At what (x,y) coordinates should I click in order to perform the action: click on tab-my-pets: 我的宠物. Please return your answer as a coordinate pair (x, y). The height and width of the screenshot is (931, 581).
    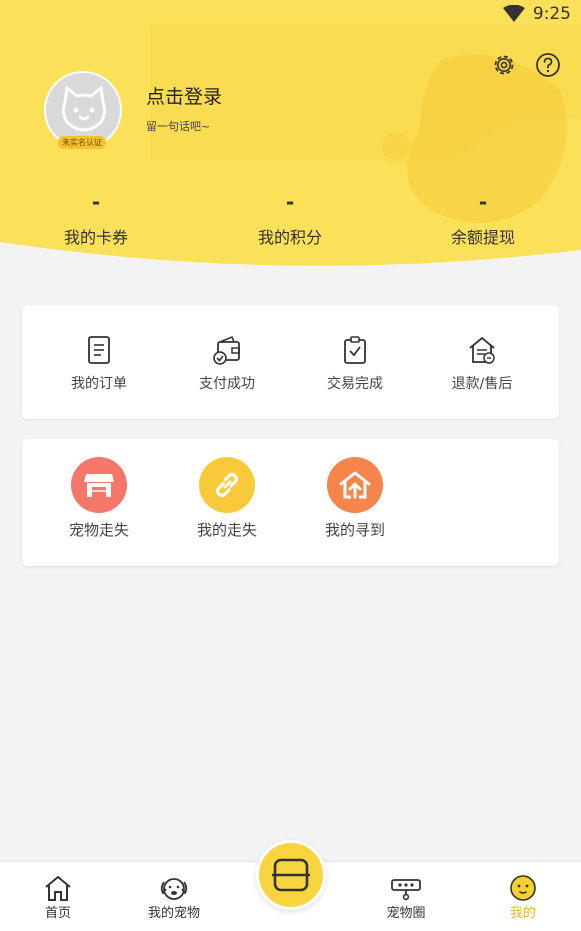
    Looking at the image, I should click on (174, 897).